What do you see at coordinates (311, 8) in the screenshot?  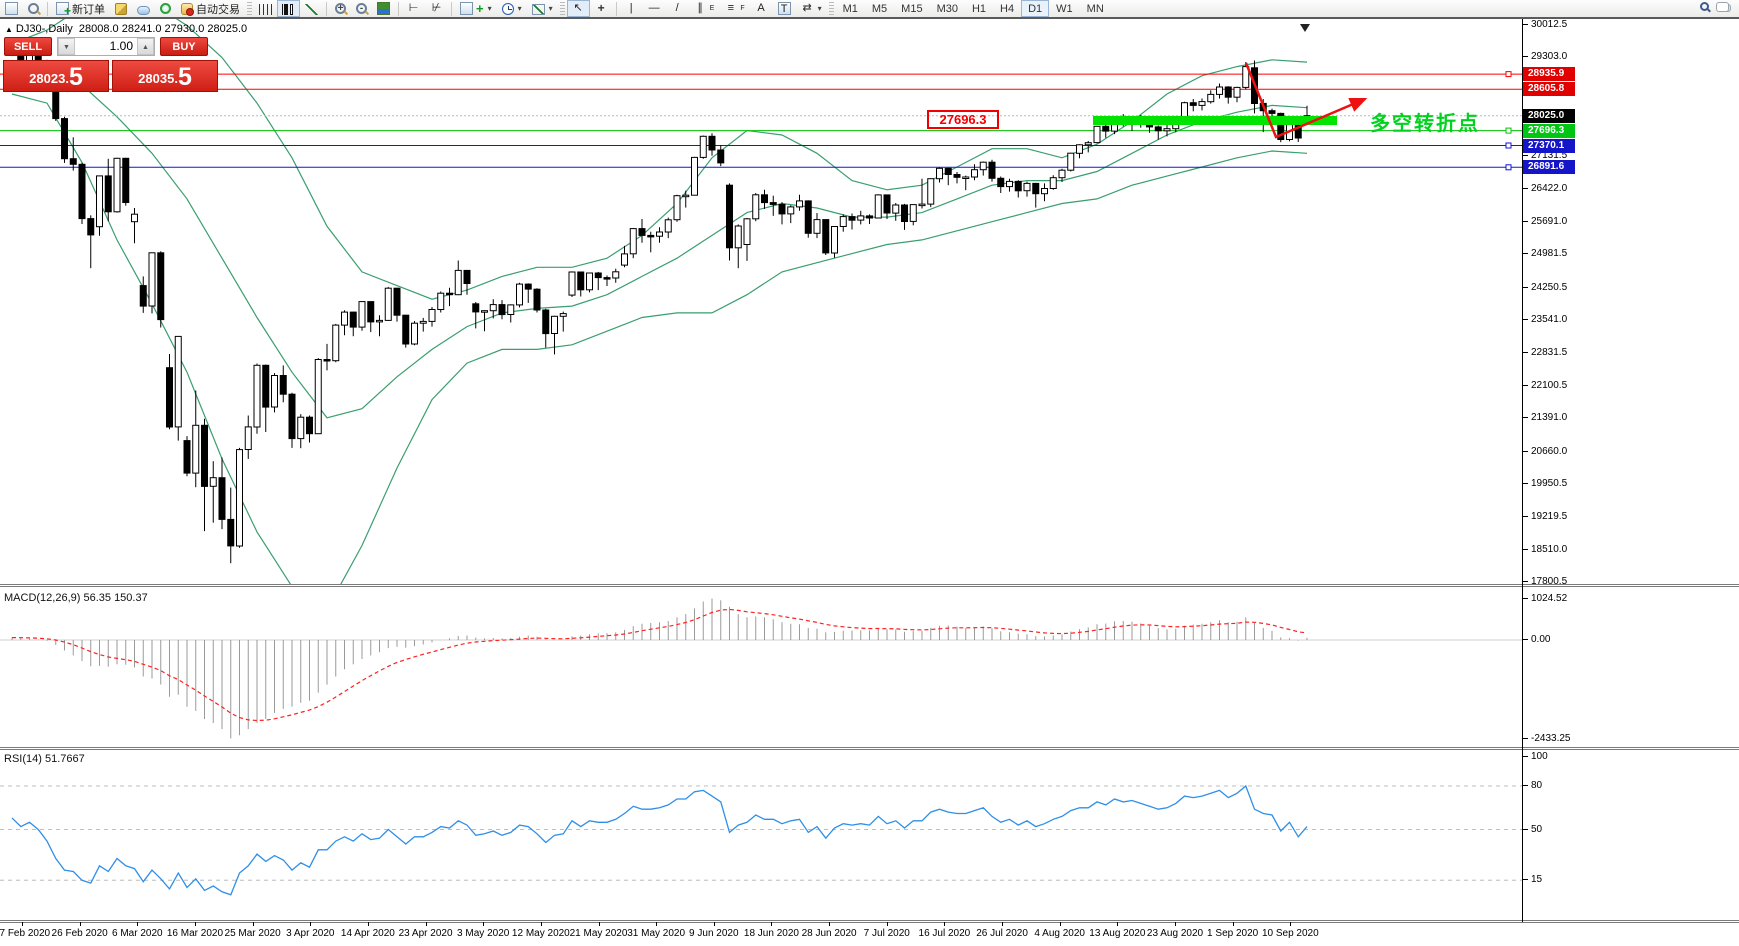 I see `line-chart-button` at bounding box center [311, 8].